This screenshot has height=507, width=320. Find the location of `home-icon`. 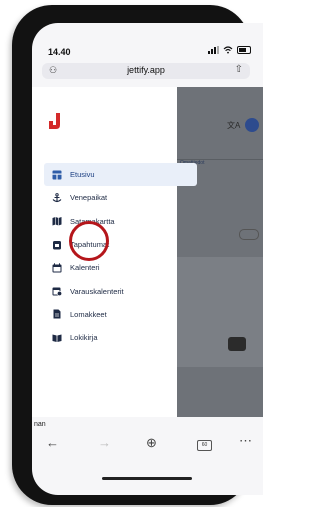

home-icon is located at coordinates (57, 175).